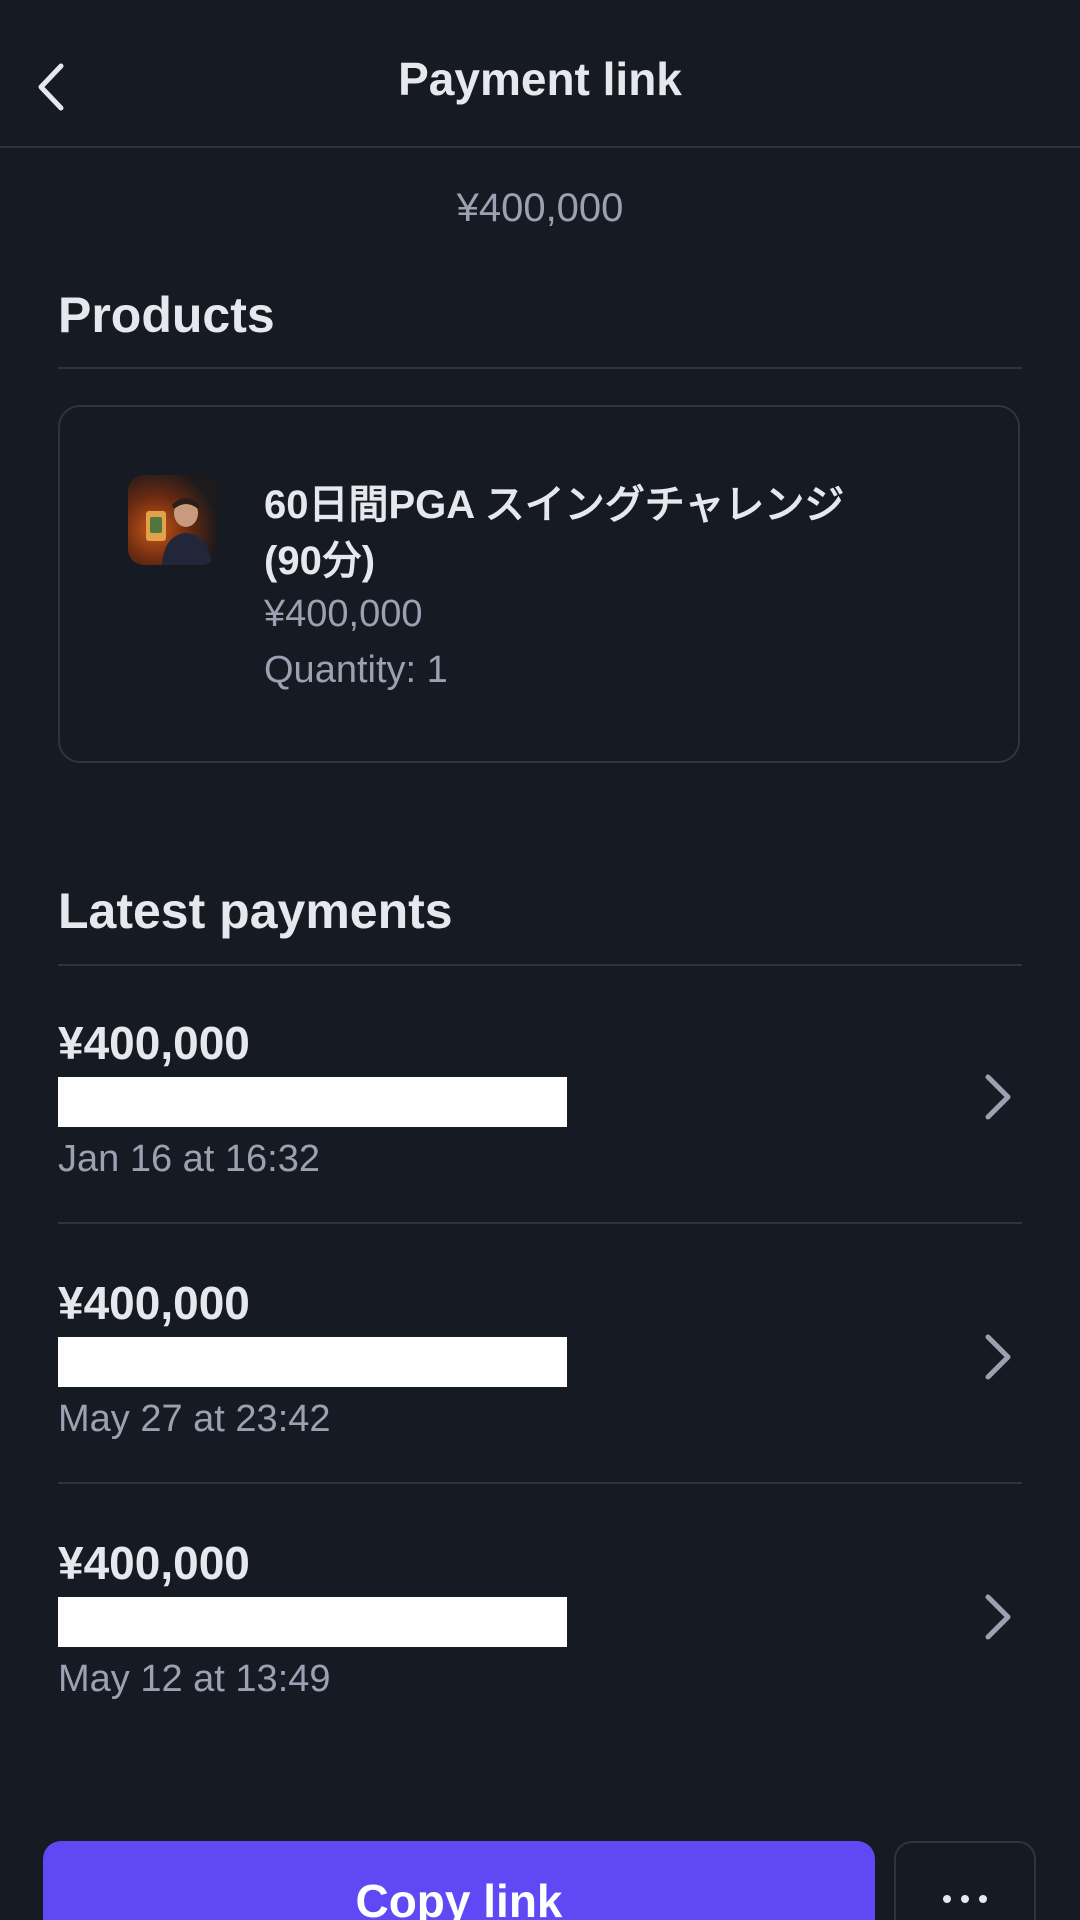 The height and width of the screenshot is (1920, 1080). What do you see at coordinates (189, 1159) in the screenshot?
I see `payment-date: Jan 16 at 16:32` at bounding box center [189, 1159].